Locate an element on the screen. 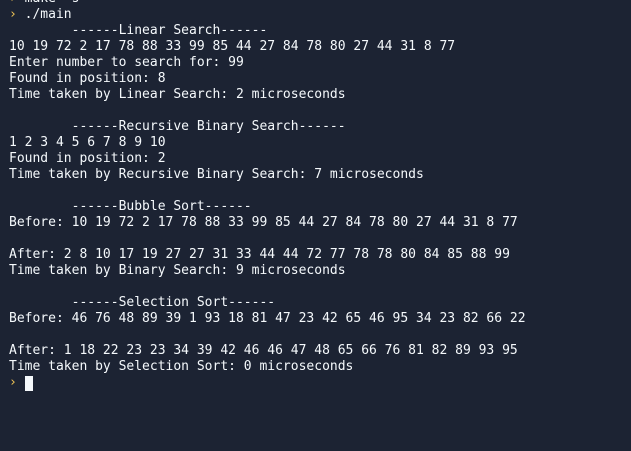 The height and width of the screenshot is (451, 631). output-line: 1 2 3 4 5 6 7 8 9 10 is located at coordinates (87, 142).